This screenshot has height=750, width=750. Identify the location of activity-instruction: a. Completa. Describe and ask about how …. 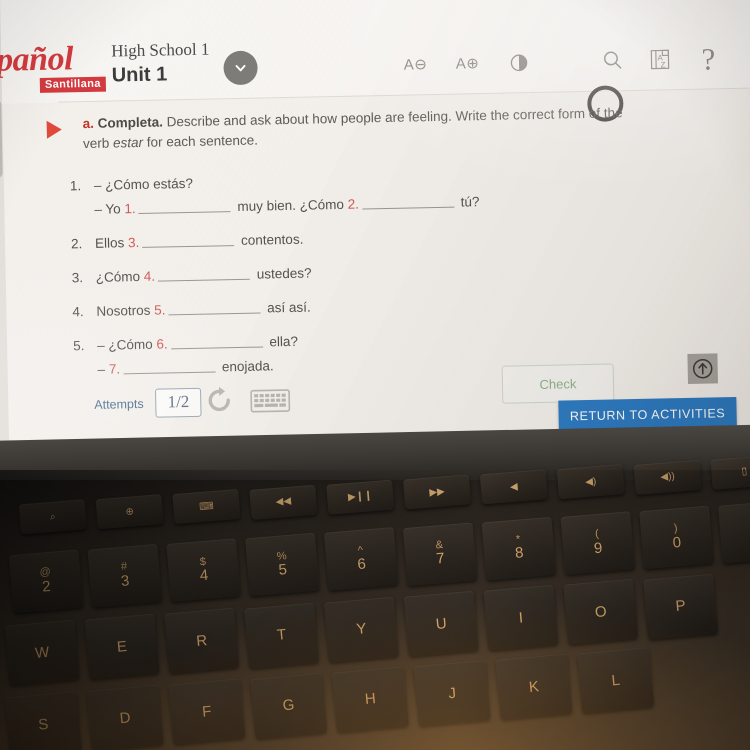
(346, 129).